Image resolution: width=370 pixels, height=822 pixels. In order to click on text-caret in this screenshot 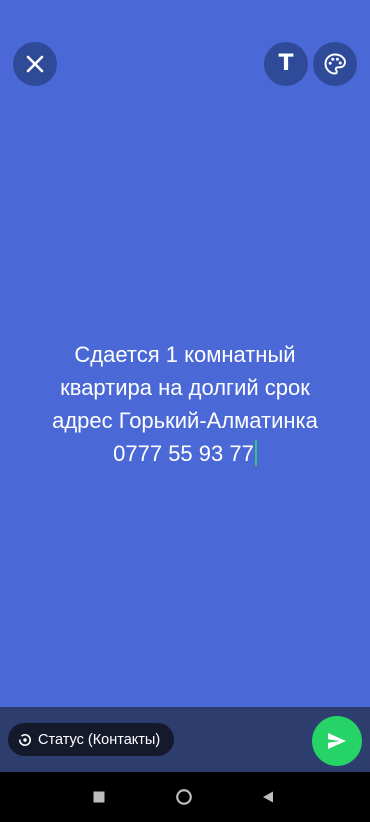, I will do `click(255, 453)`.